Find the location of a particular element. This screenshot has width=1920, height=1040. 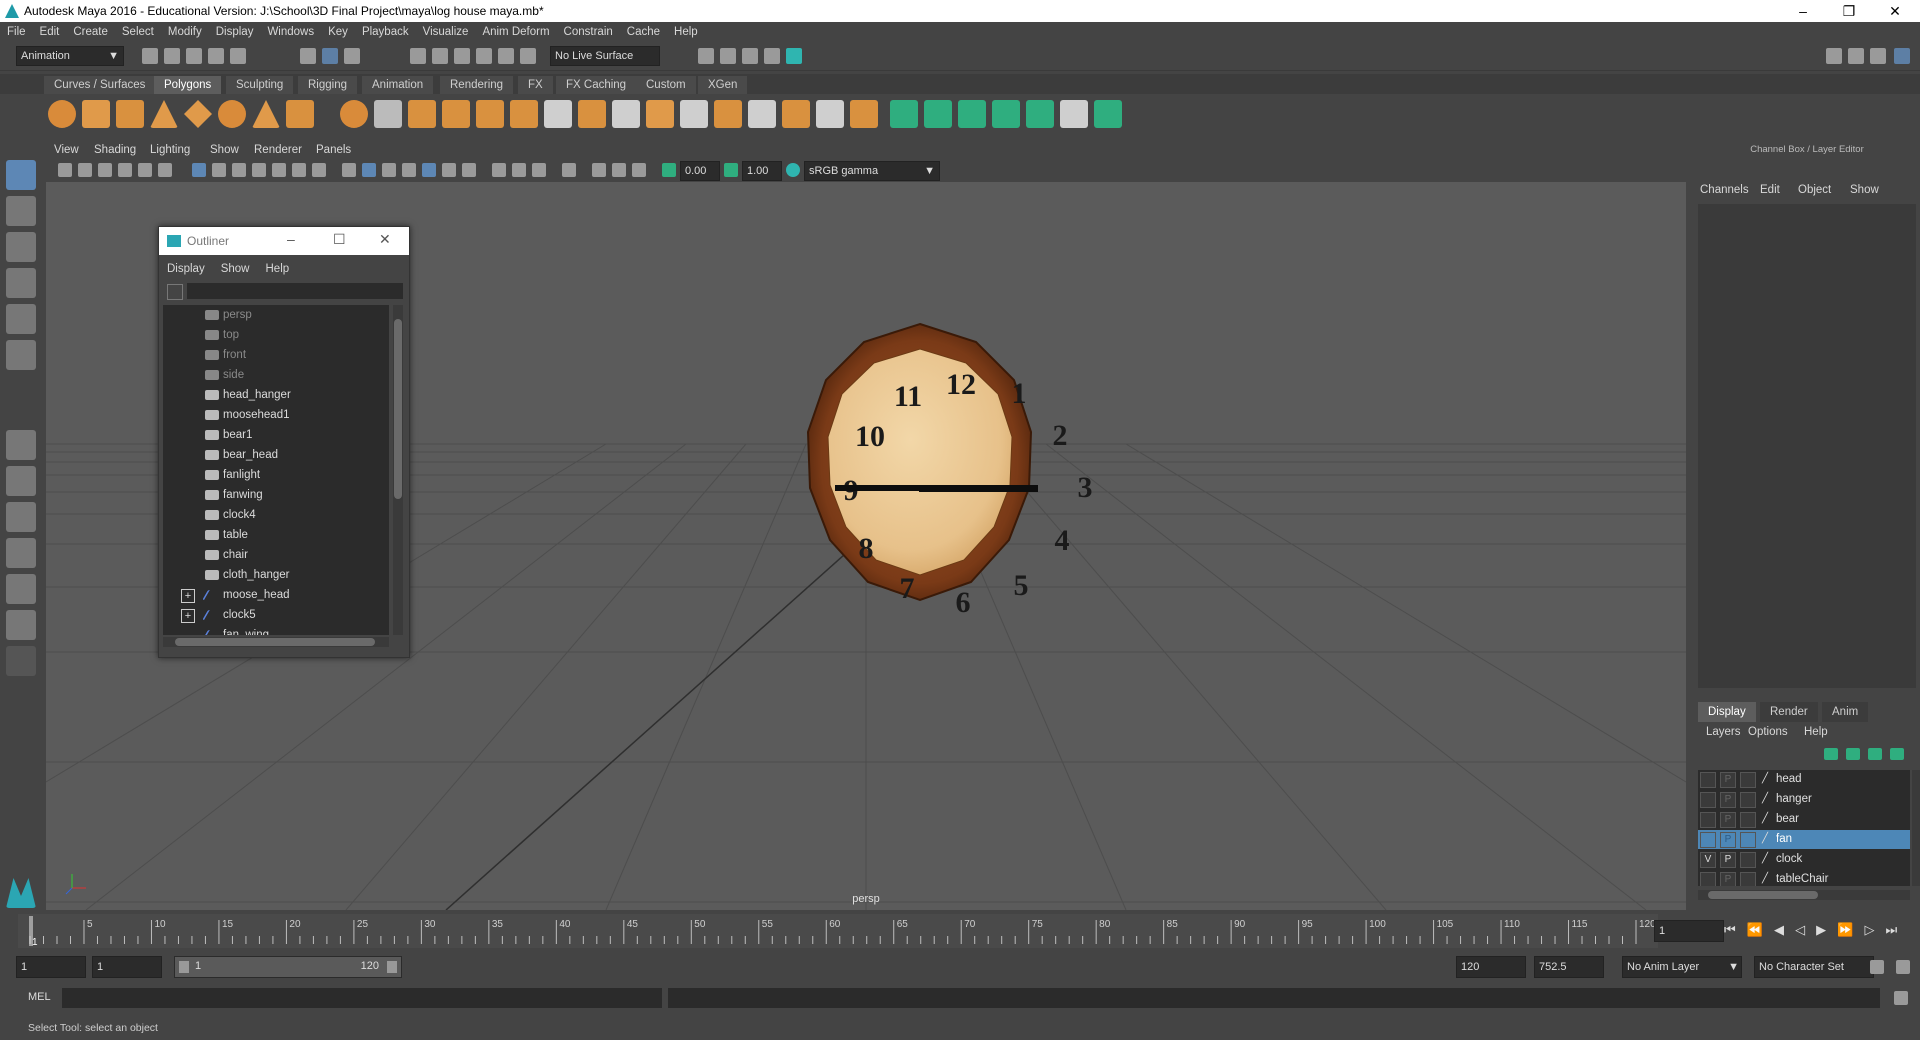

shadows-icon is located at coordinates (469, 170).